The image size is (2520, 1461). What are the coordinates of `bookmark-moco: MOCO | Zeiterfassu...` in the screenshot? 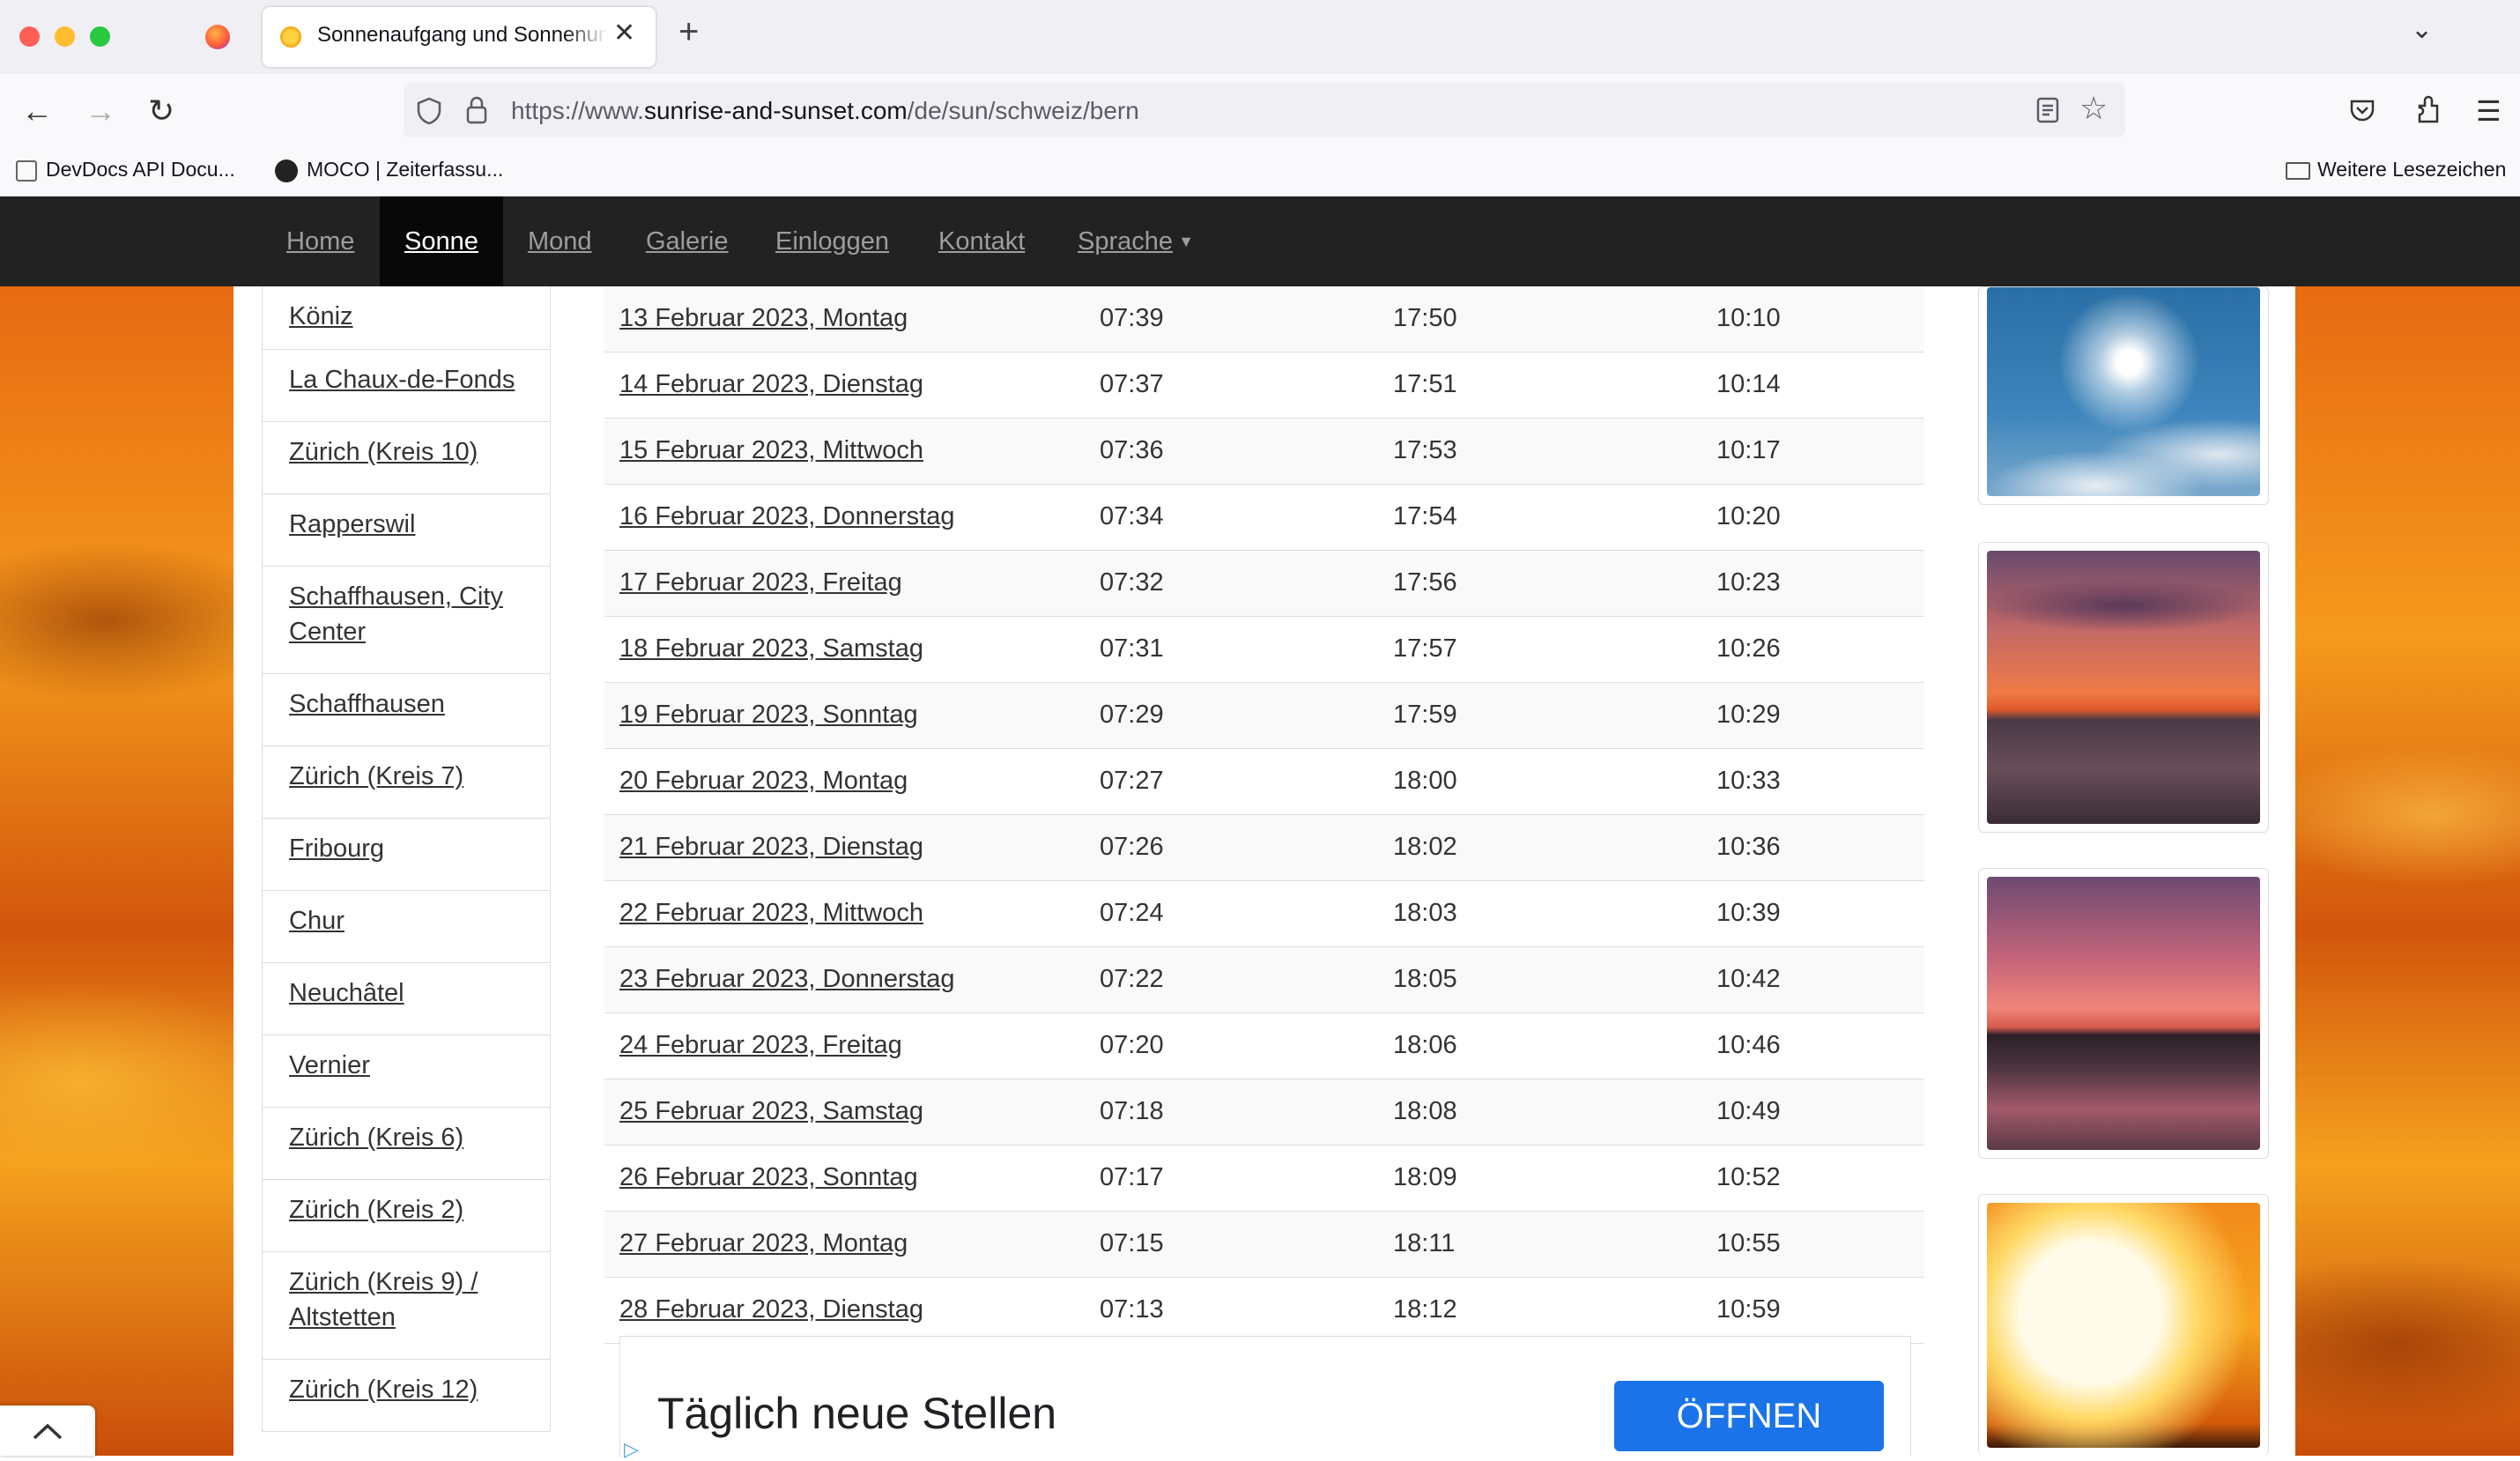 It's located at (389, 170).